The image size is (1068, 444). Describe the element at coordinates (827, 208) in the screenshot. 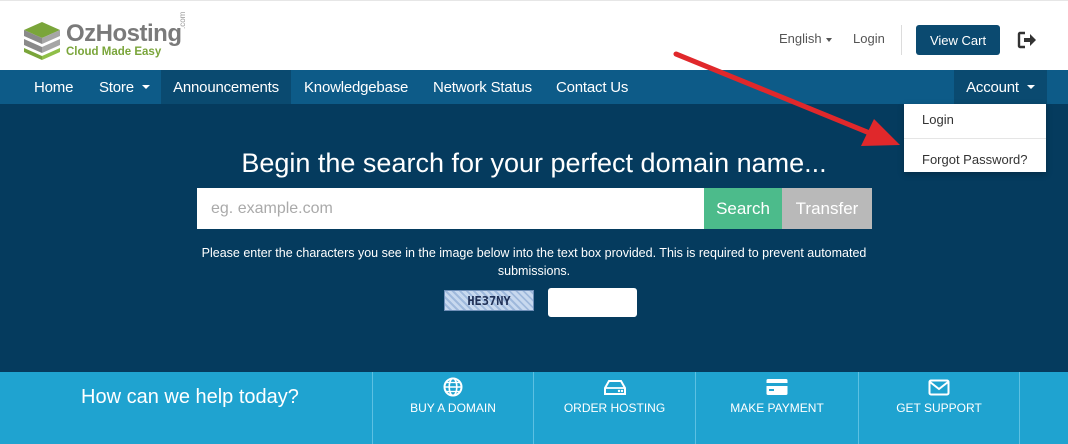

I see `transfer-button: Transfer` at that location.